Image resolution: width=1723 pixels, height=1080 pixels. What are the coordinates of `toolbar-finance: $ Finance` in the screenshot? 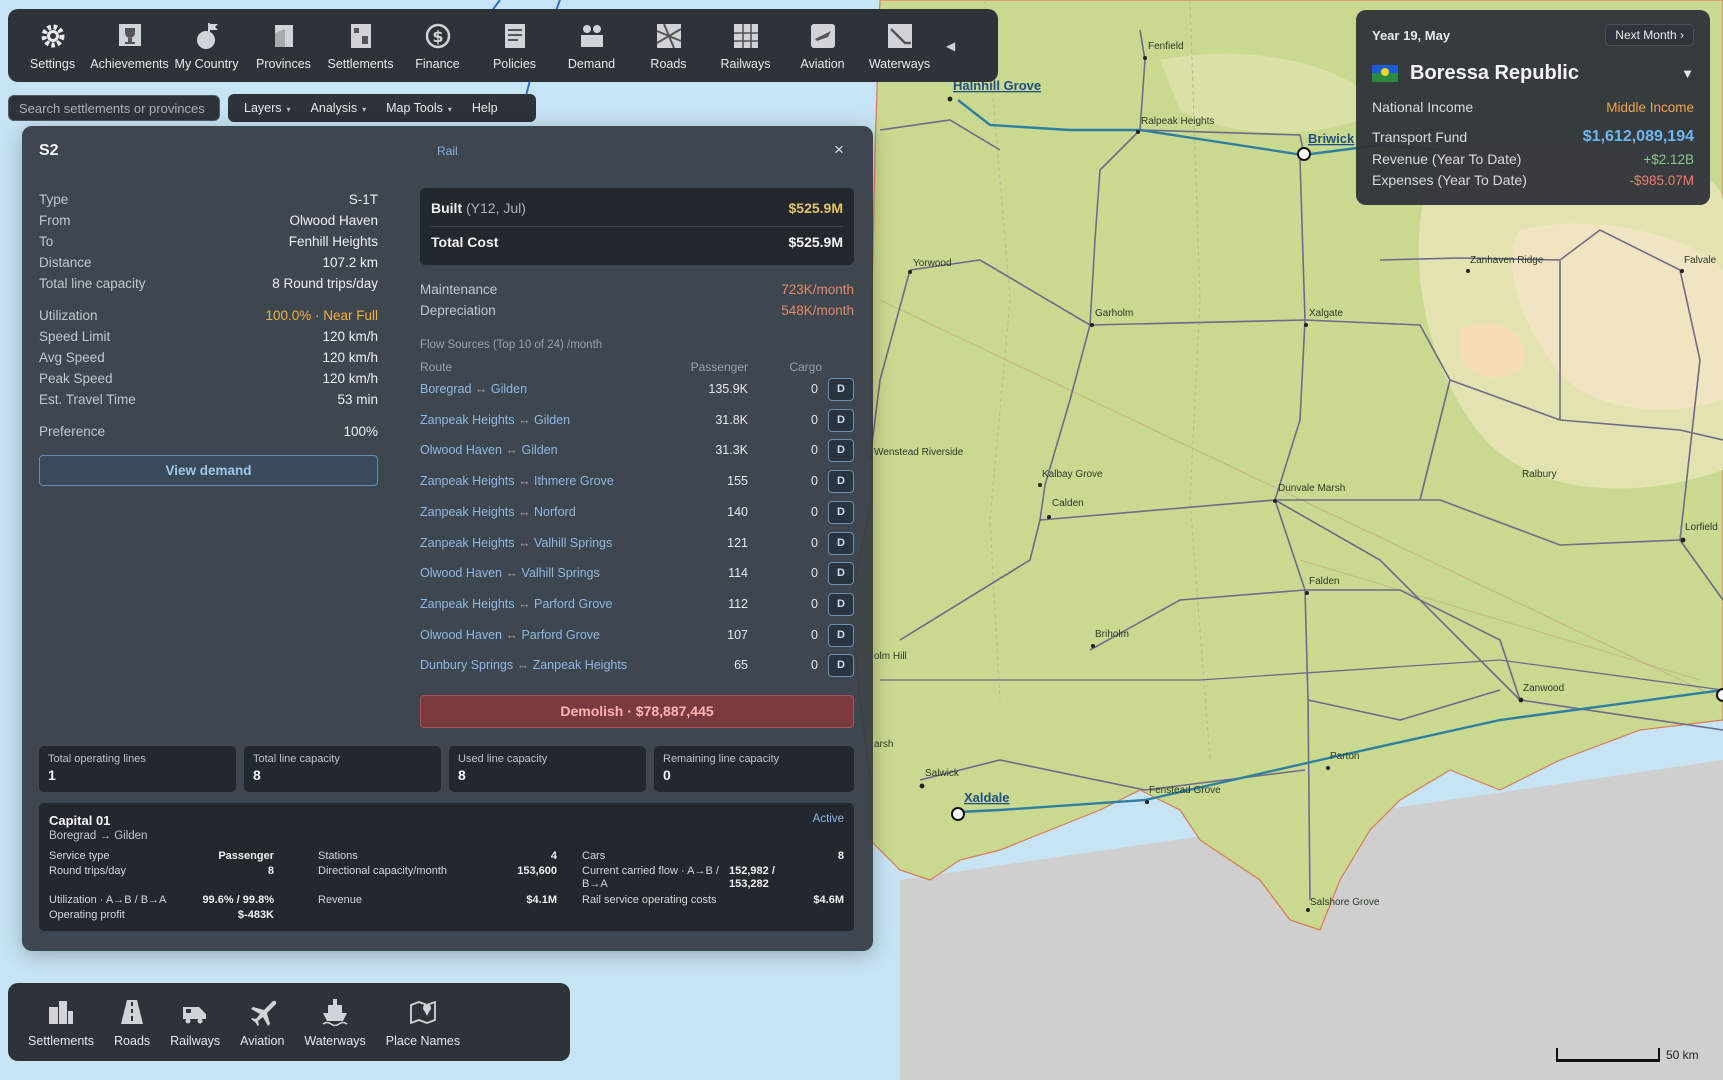 It's located at (437, 45).